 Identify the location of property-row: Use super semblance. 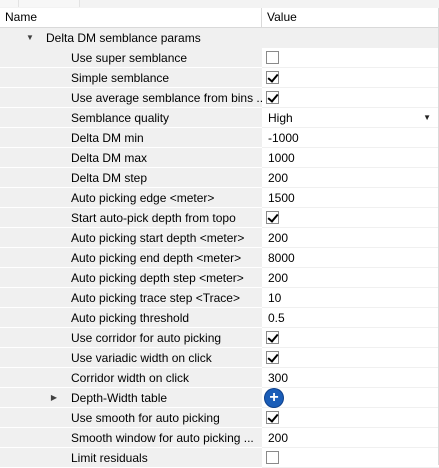
(219, 58).